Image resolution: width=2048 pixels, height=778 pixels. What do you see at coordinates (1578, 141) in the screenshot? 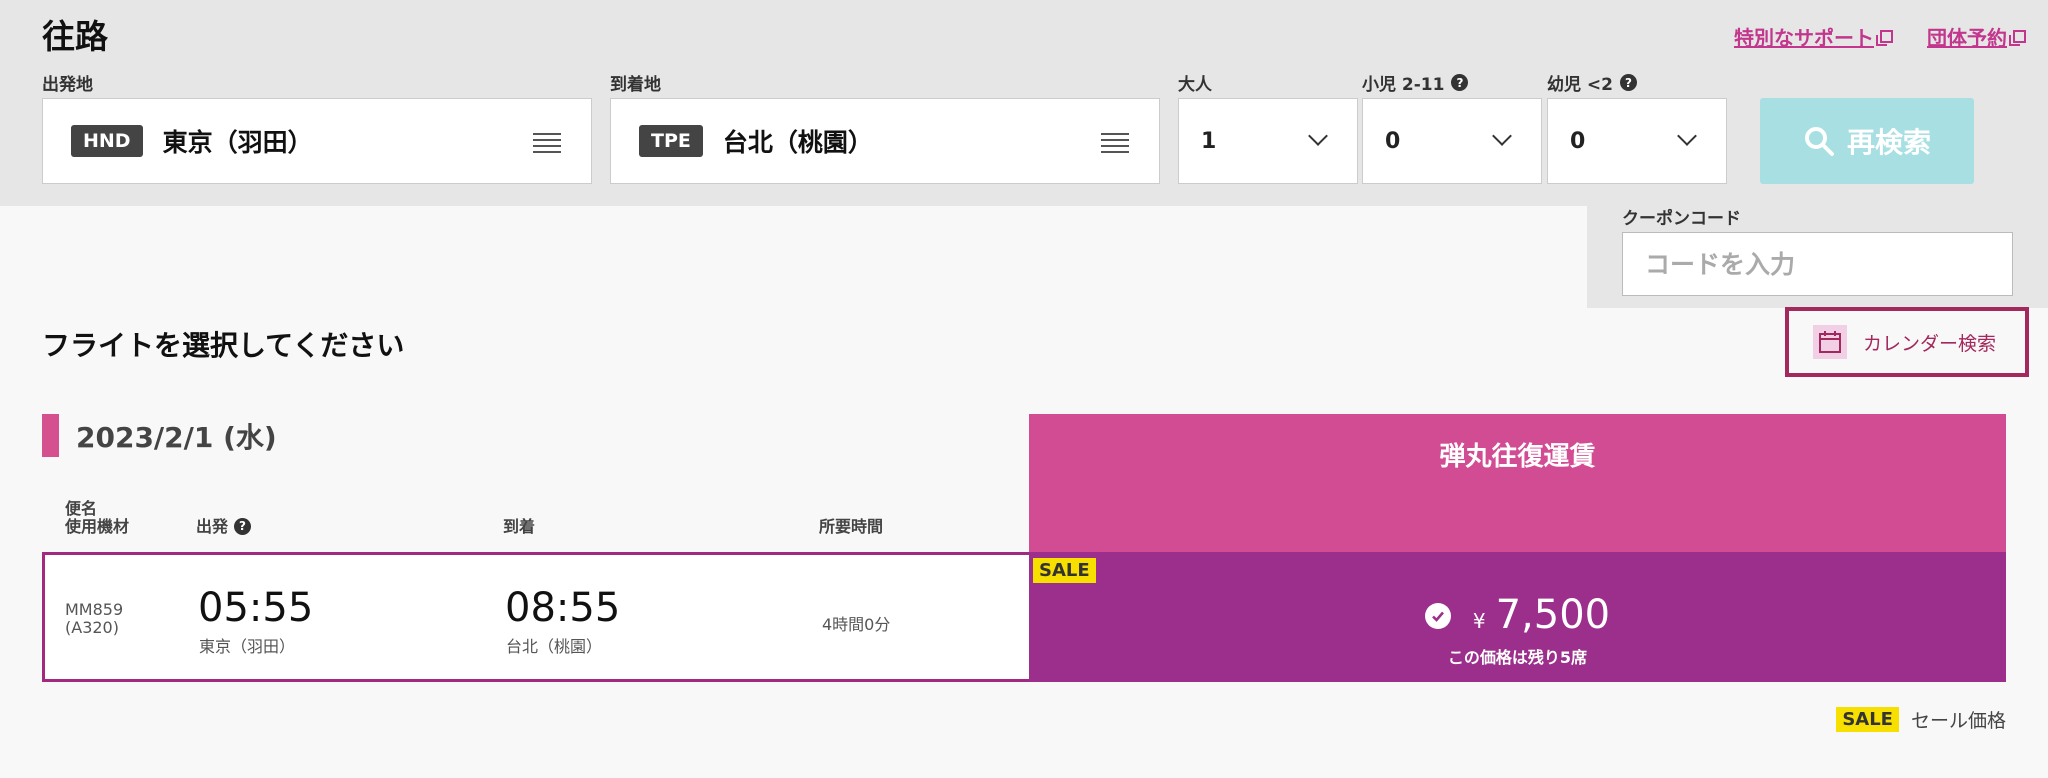
I see `infants-value: 0` at bounding box center [1578, 141].